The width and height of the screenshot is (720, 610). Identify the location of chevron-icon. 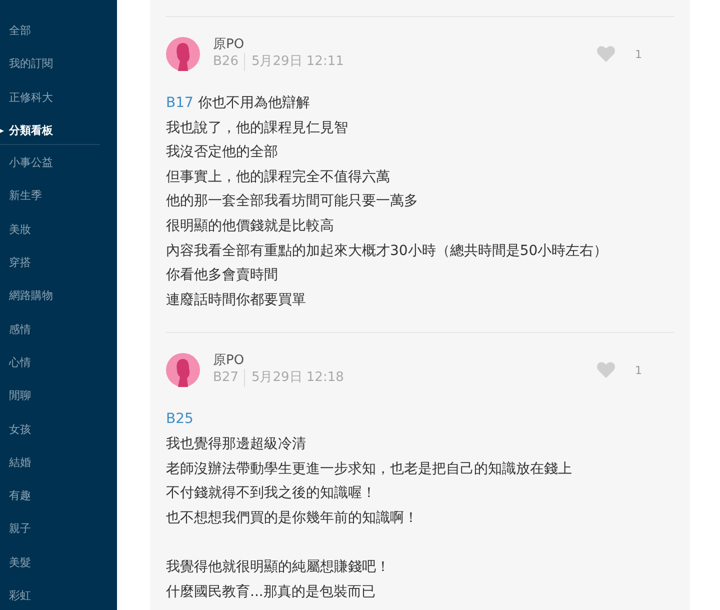
(2, 131).